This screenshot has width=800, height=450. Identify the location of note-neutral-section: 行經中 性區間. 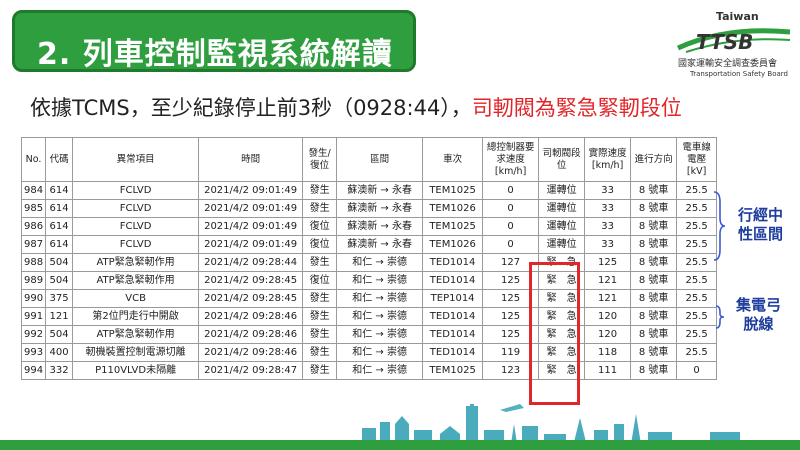
(760, 225).